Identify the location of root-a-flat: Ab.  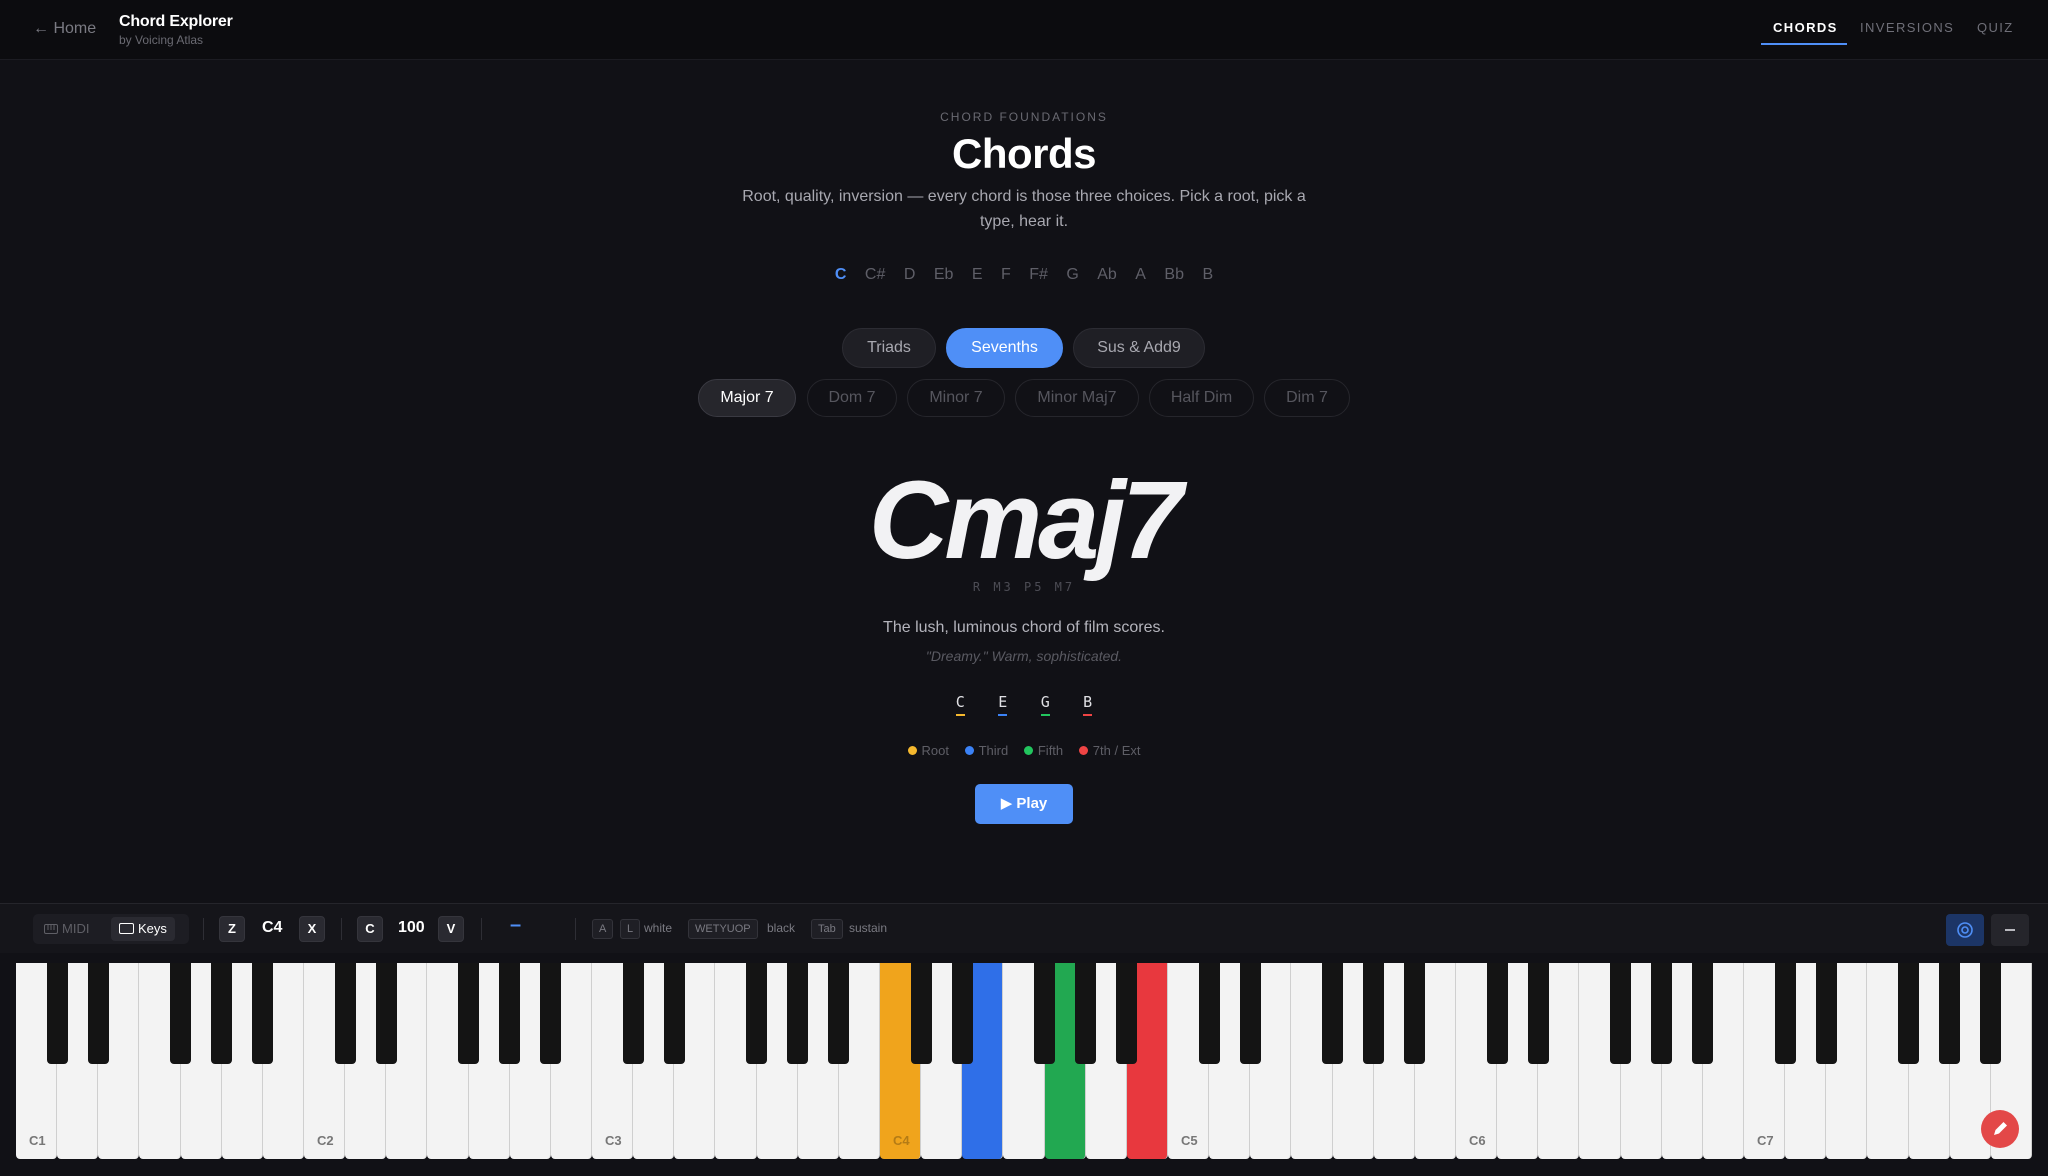
(1107, 275).